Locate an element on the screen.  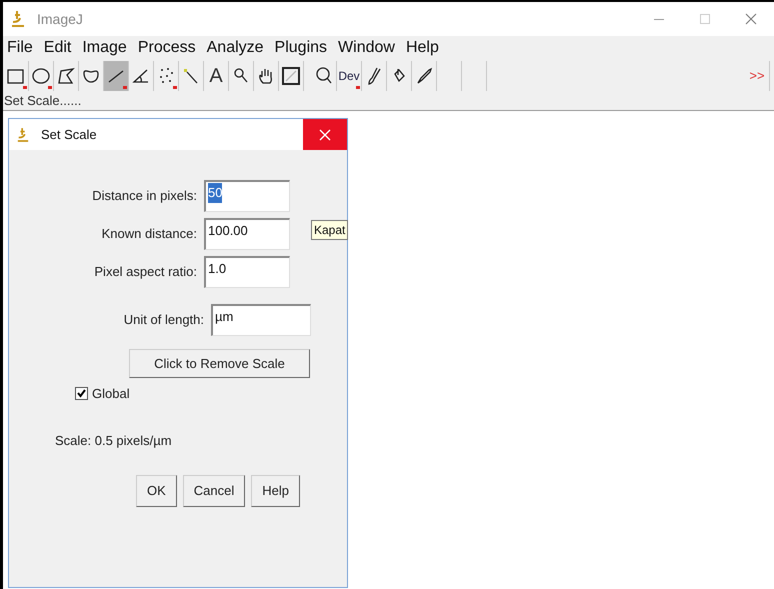
field-label: Known distance: is located at coordinates (148, 234).